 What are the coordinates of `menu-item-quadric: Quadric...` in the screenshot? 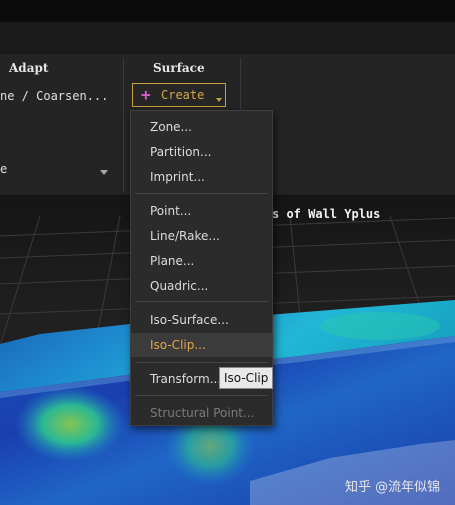 It's located at (201, 286).